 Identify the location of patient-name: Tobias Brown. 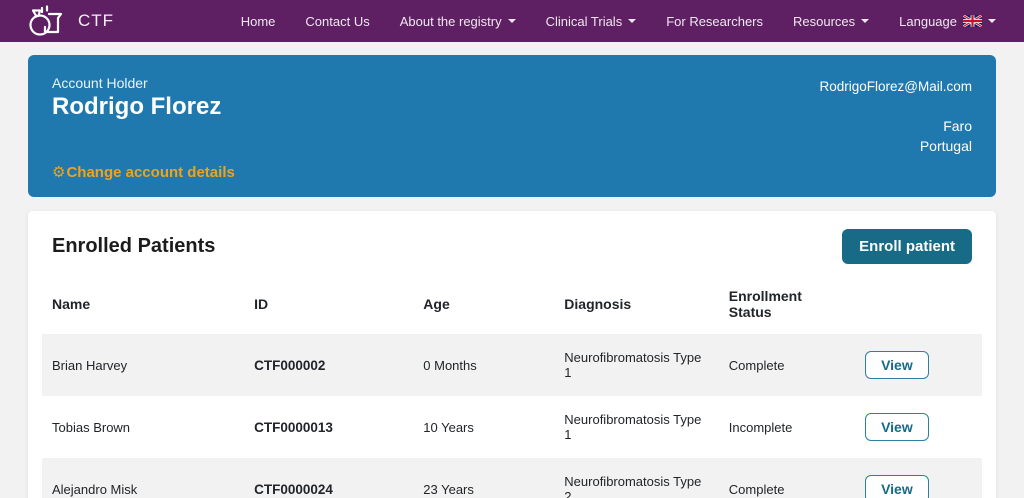
(91, 427).